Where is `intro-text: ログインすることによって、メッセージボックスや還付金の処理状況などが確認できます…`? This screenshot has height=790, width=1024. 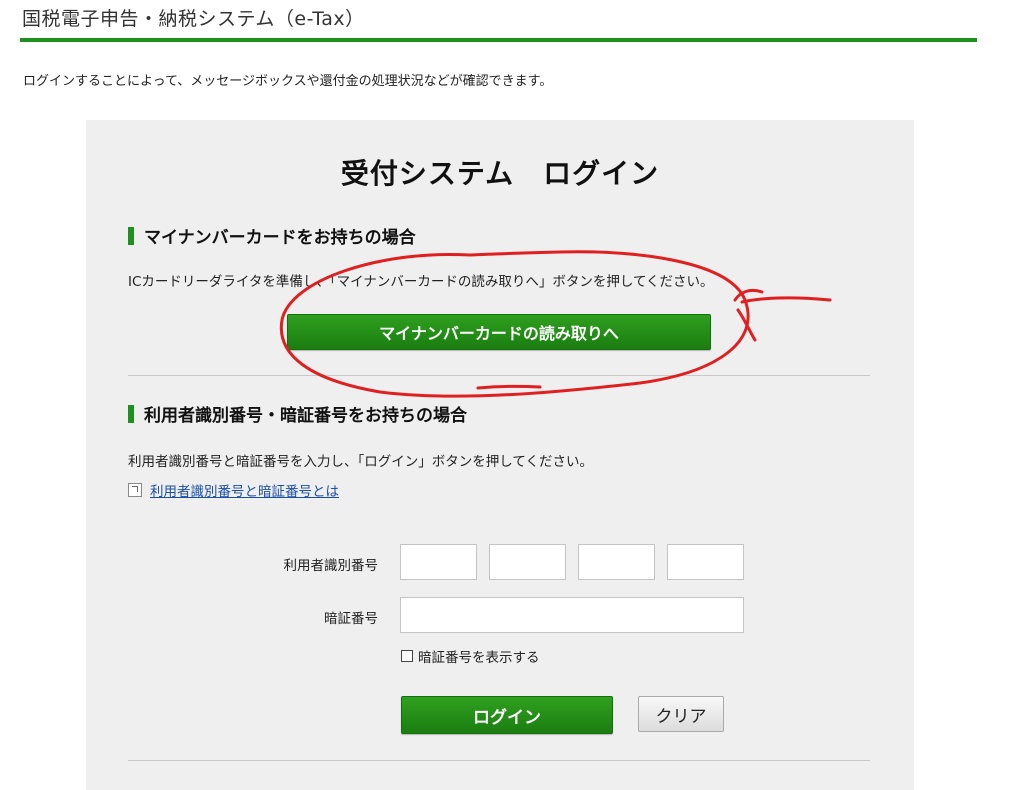 intro-text: ログインすることによって、メッセージボックスや還付金の処理状況などが確認できます… is located at coordinates (288, 81).